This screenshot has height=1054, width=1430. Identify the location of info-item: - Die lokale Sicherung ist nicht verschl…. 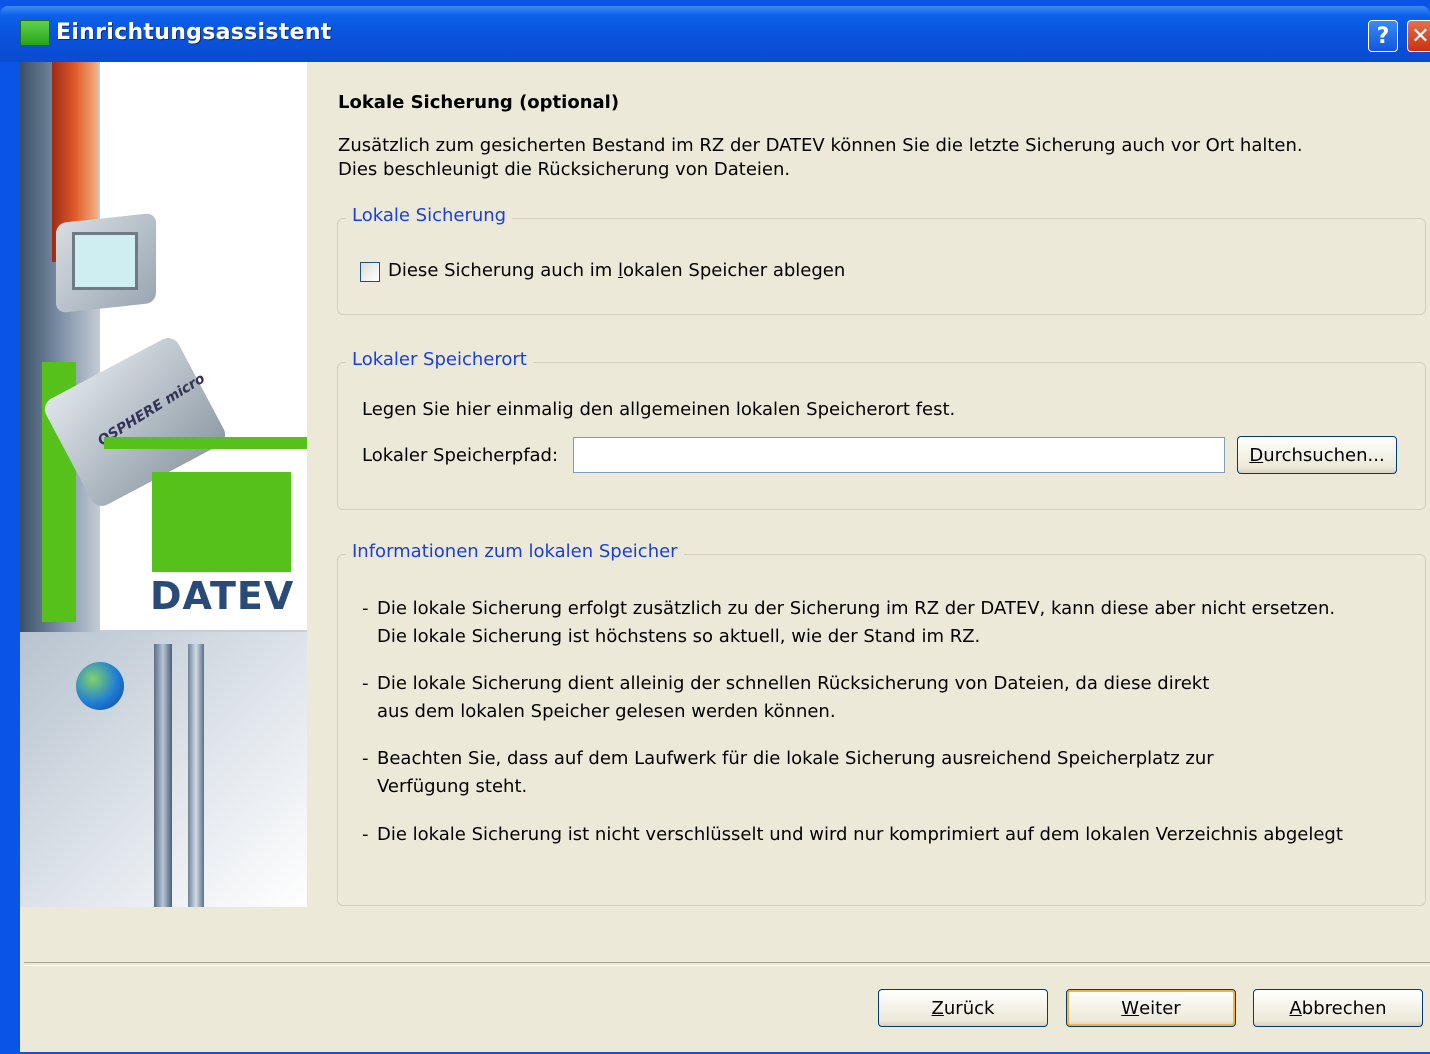
(852, 834).